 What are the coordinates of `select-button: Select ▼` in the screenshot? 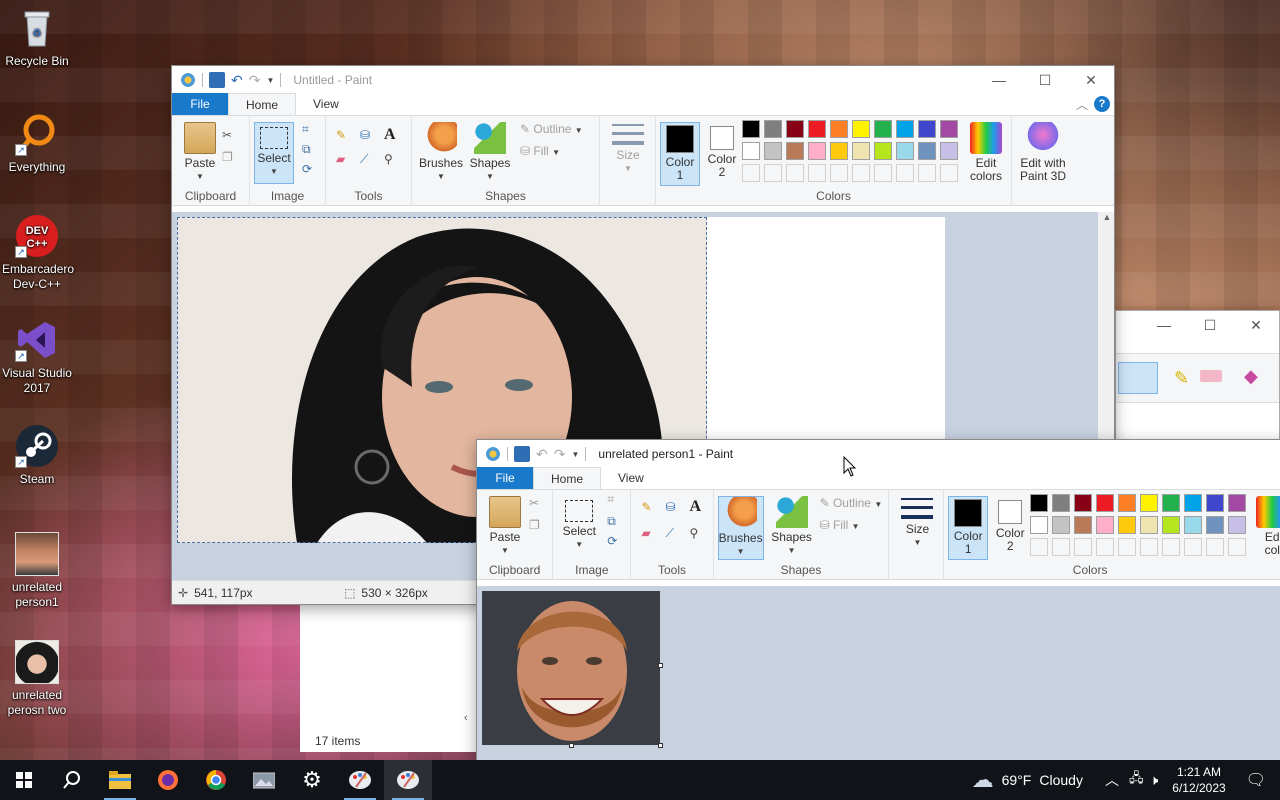 It's located at (579, 523).